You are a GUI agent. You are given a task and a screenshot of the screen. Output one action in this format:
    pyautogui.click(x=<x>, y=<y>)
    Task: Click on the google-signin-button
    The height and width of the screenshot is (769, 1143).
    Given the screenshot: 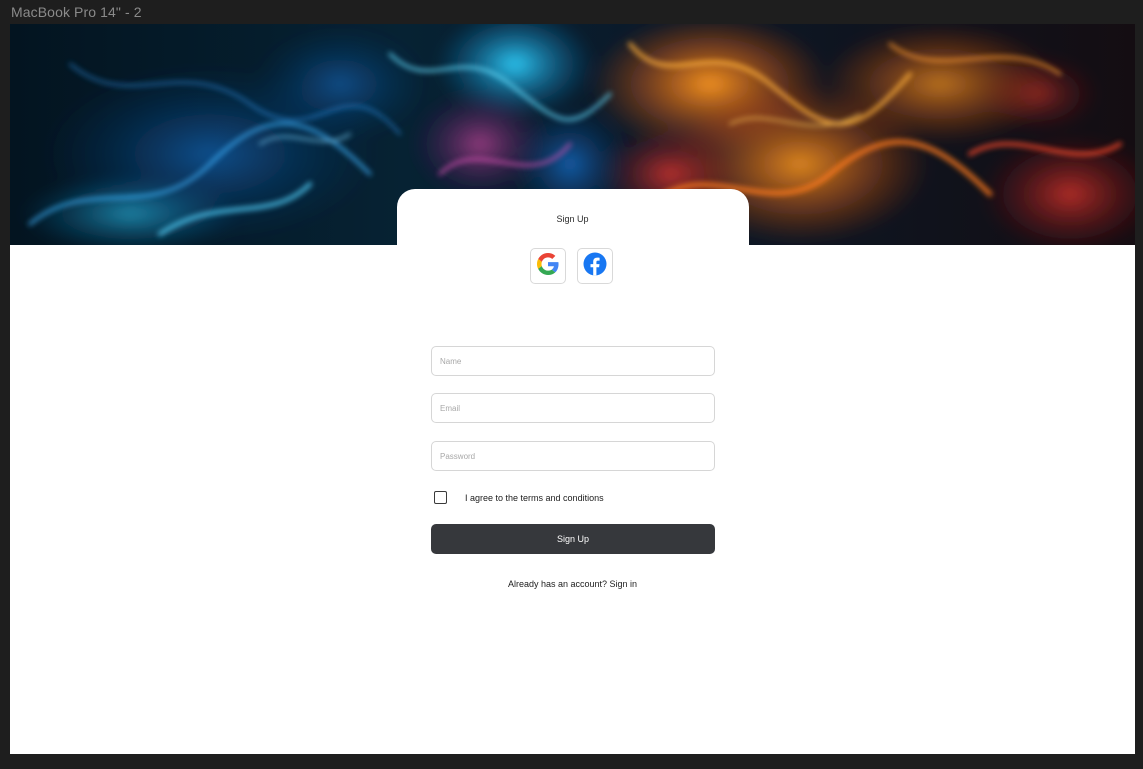 What is the action you would take?
    pyautogui.click(x=548, y=266)
    